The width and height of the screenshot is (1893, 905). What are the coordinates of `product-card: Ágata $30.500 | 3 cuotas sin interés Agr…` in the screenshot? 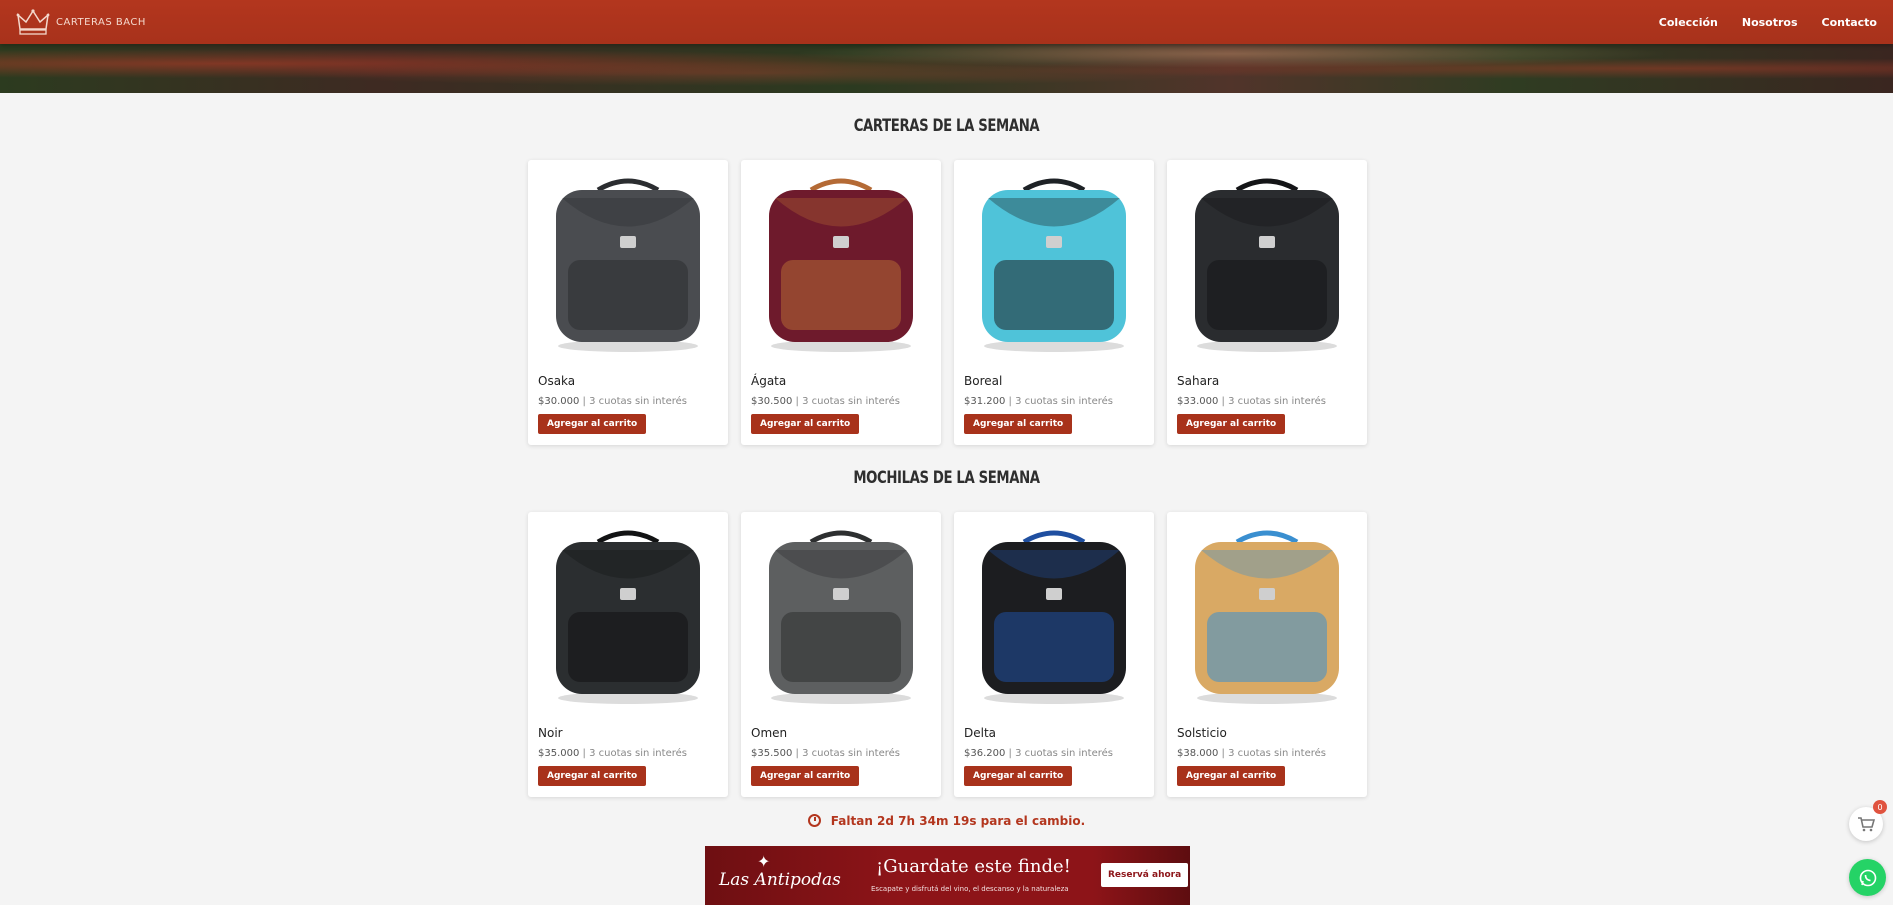 It's located at (841, 302).